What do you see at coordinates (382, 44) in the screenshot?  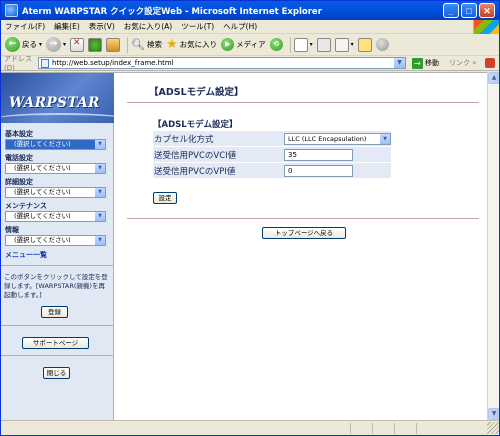 I see `messenger-button` at bounding box center [382, 44].